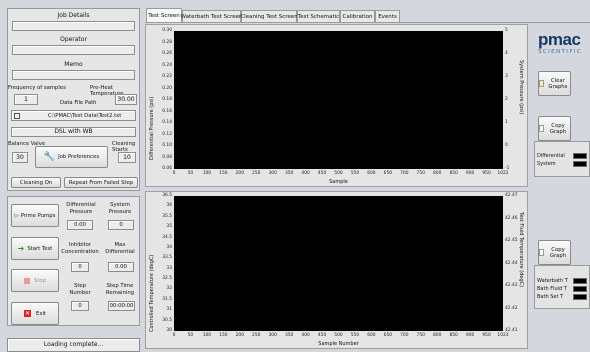  What do you see at coordinates (35, 313) in the screenshot?
I see `exit-button: ✕ Exit` at bounding box center [35, 313].